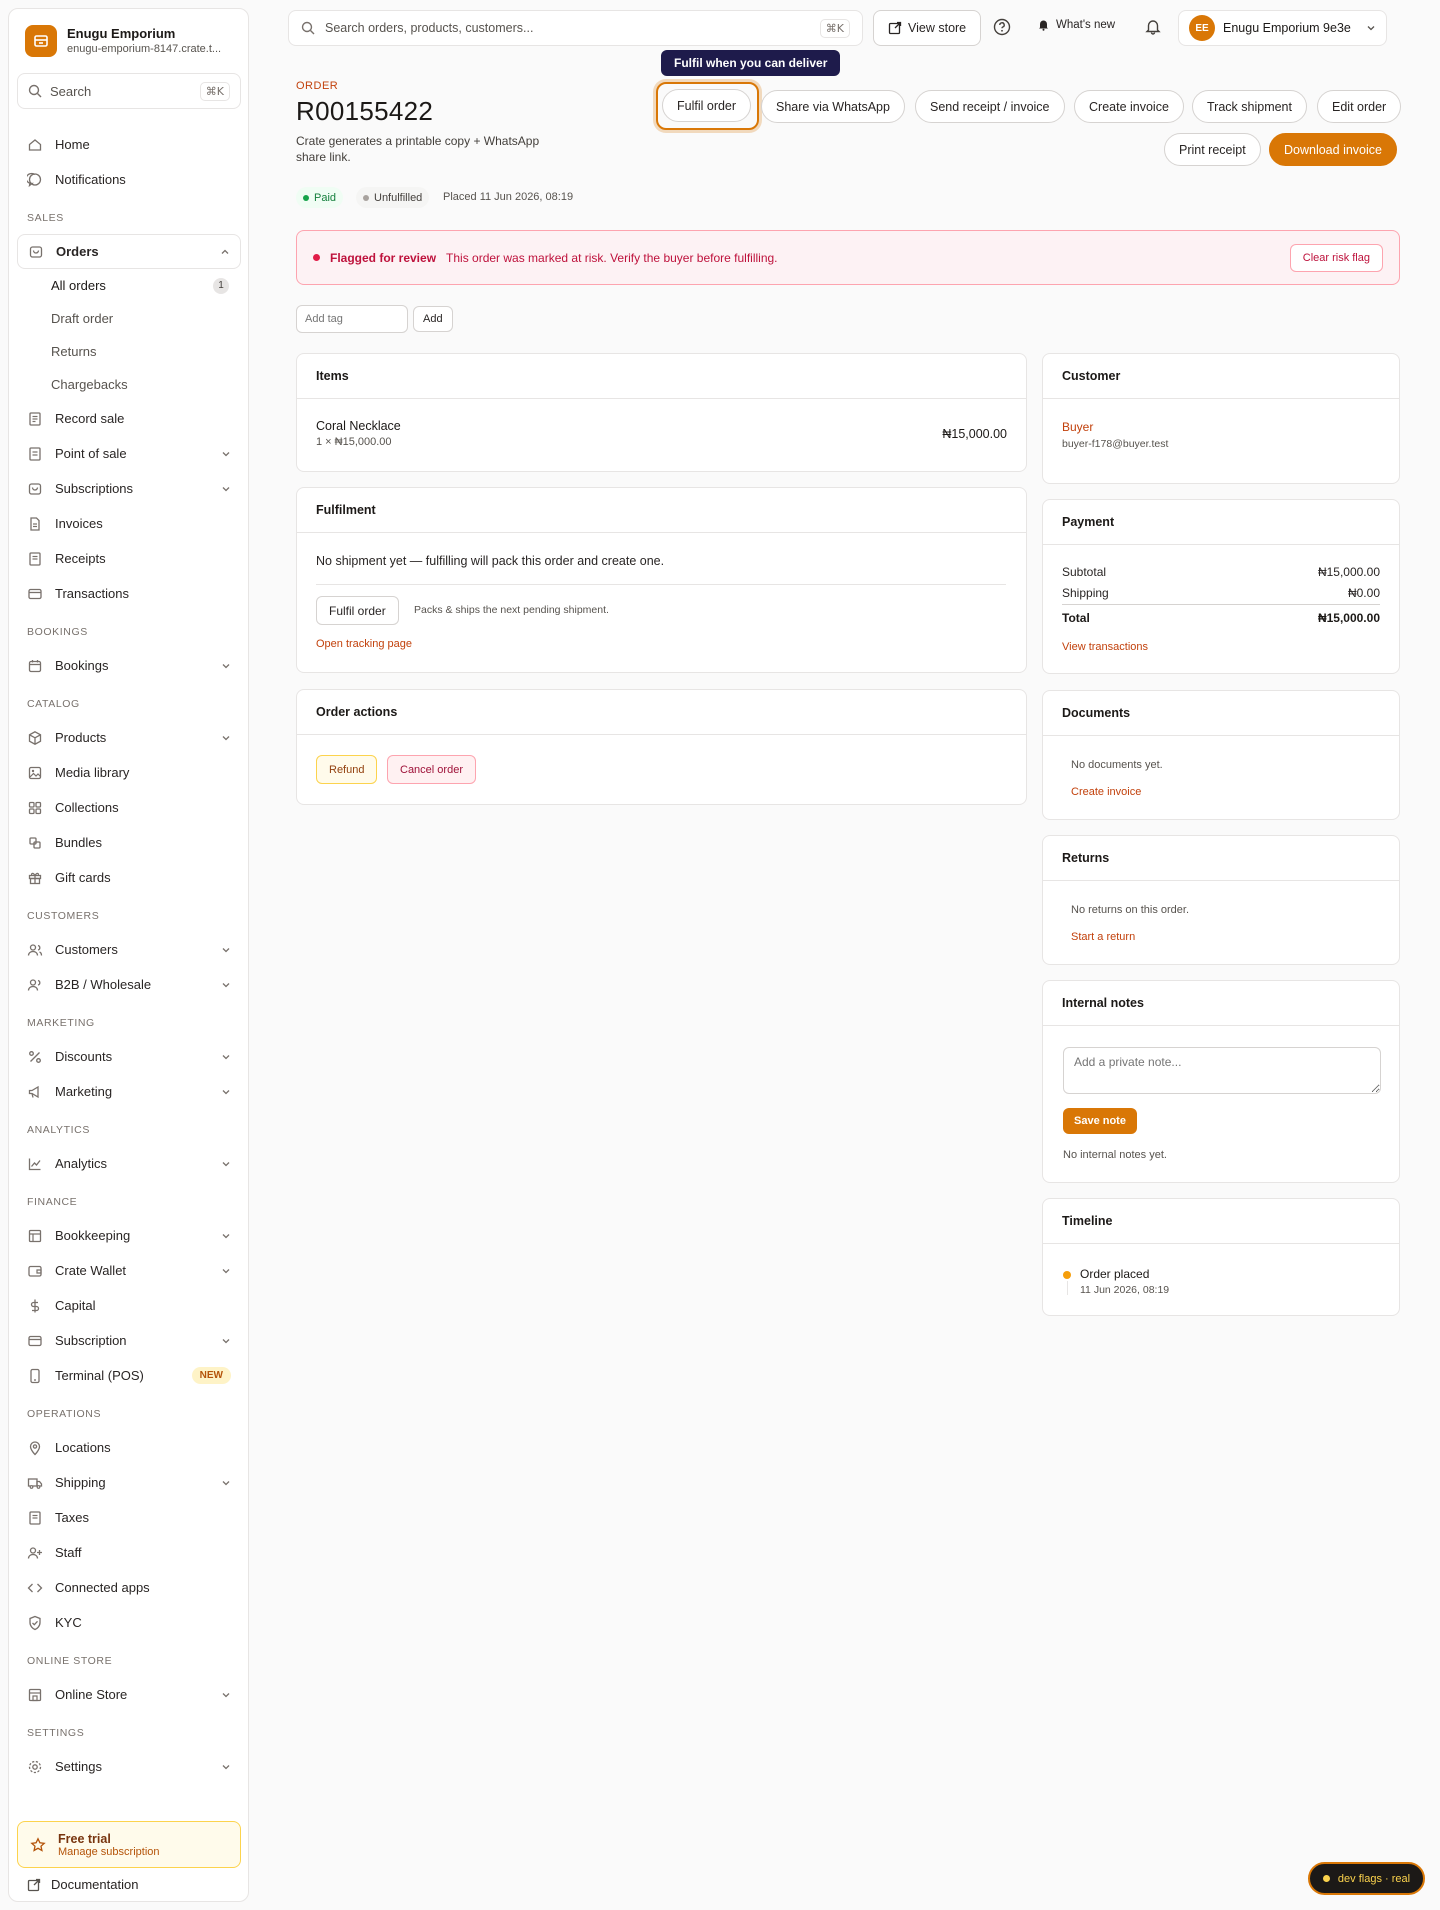 Image resolution: width=1440 pixels, height=1910 pixels. What do you see at coordinates (1333, 149) in the screenshot?
I see `download-invoice-button: Download invoice` at bounding box center [1333, 149].